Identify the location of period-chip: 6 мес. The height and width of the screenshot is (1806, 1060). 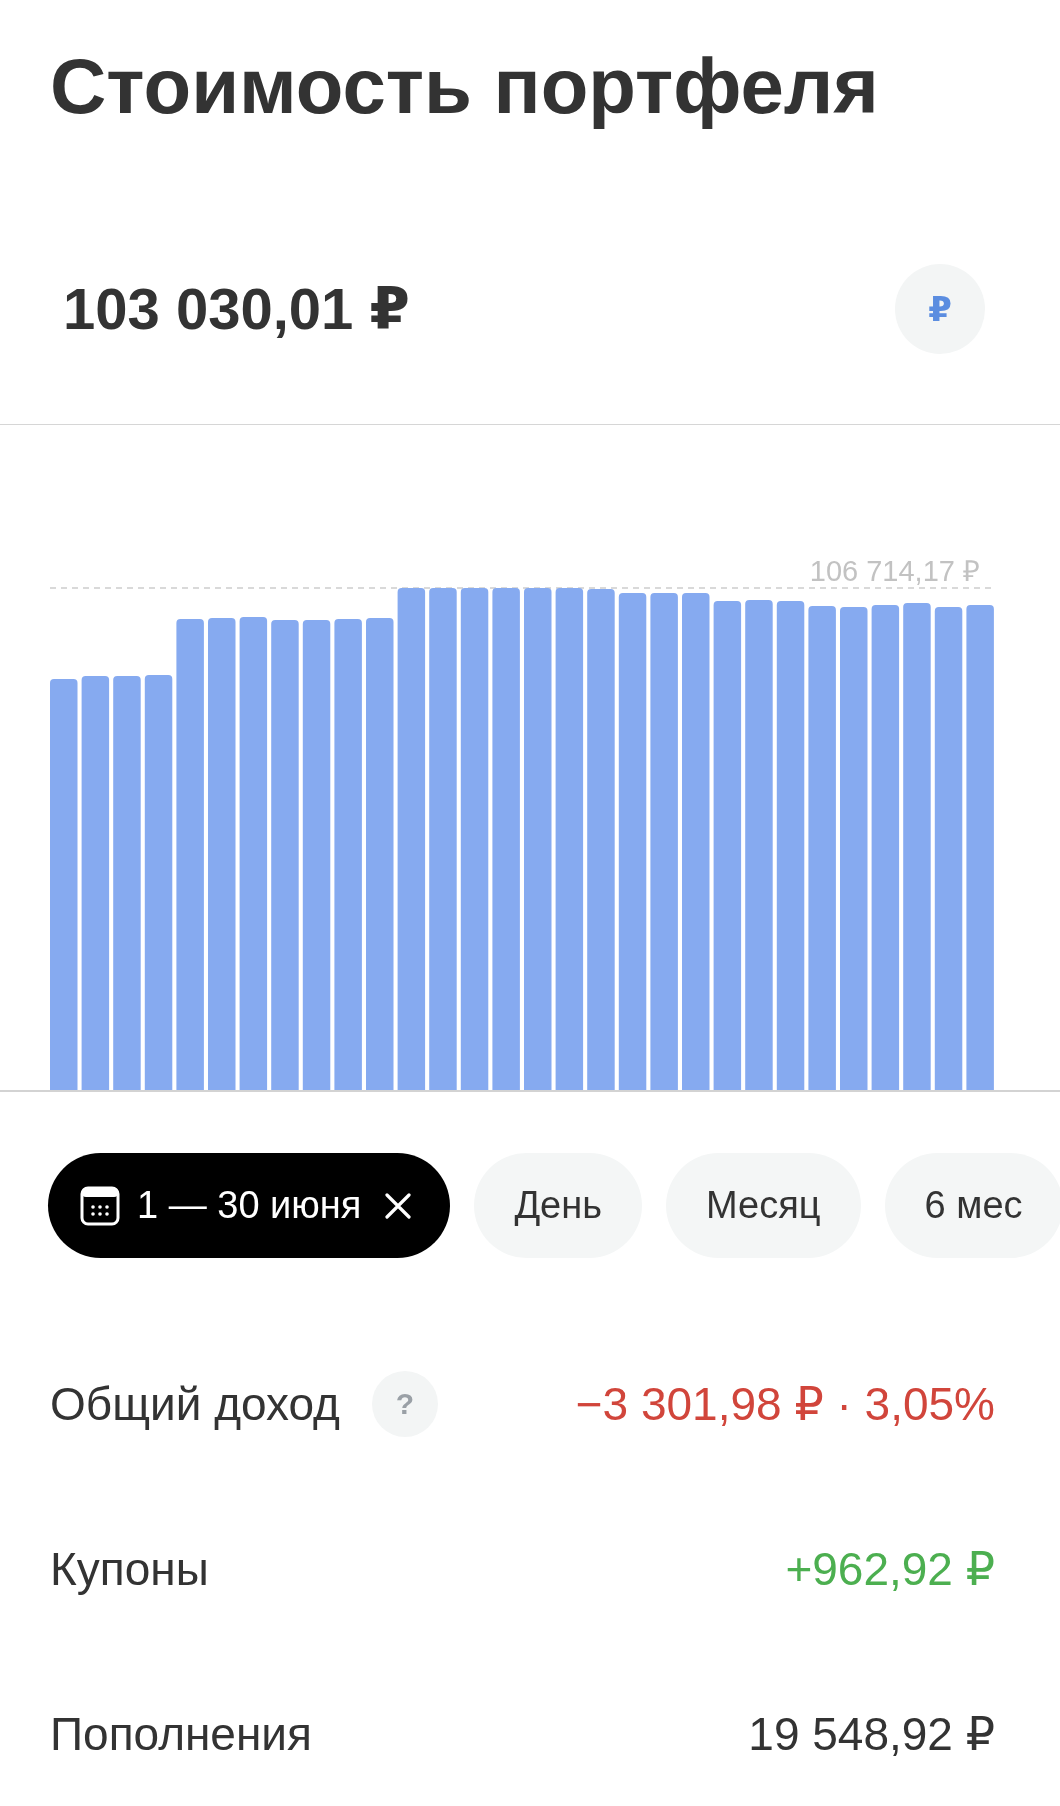
(972, 1205).